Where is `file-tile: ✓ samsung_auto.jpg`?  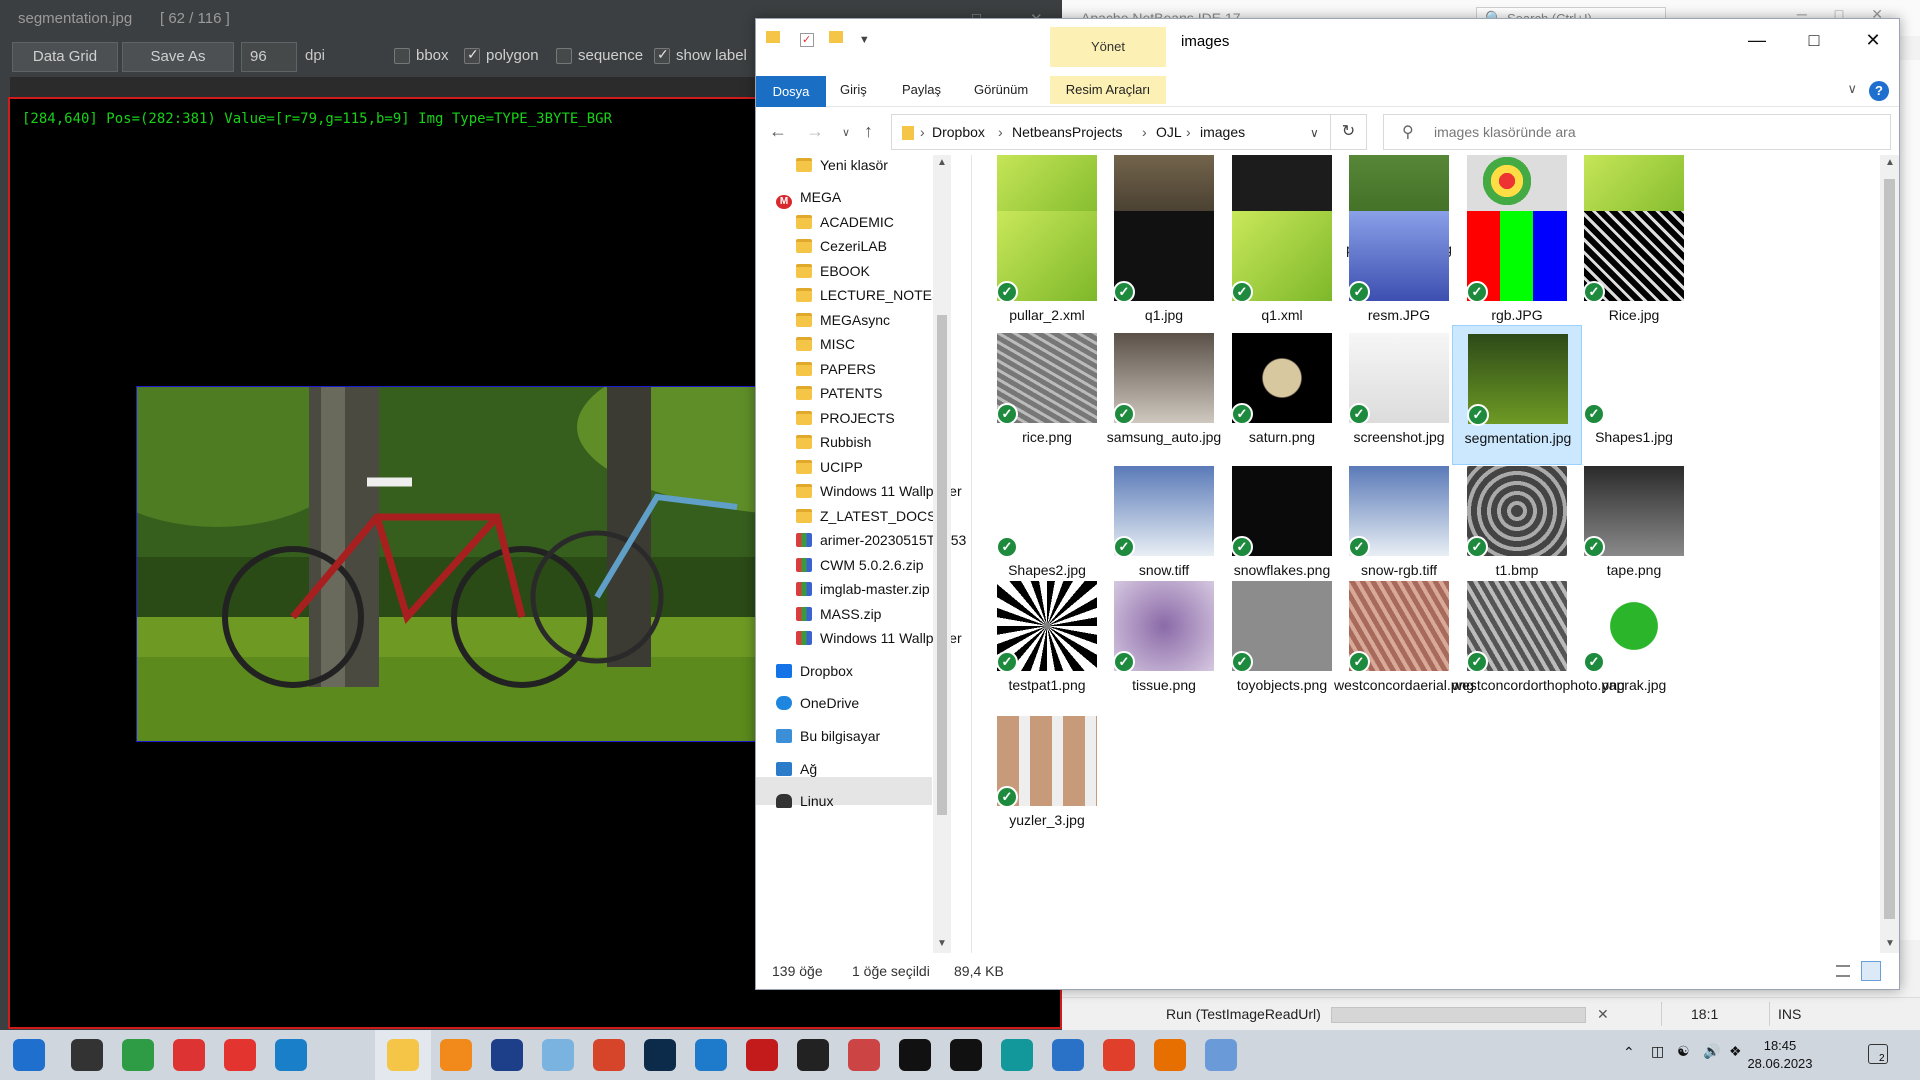
file-tile: ✓ samsung_auto.jpg is located at coordinates (1164, 395).